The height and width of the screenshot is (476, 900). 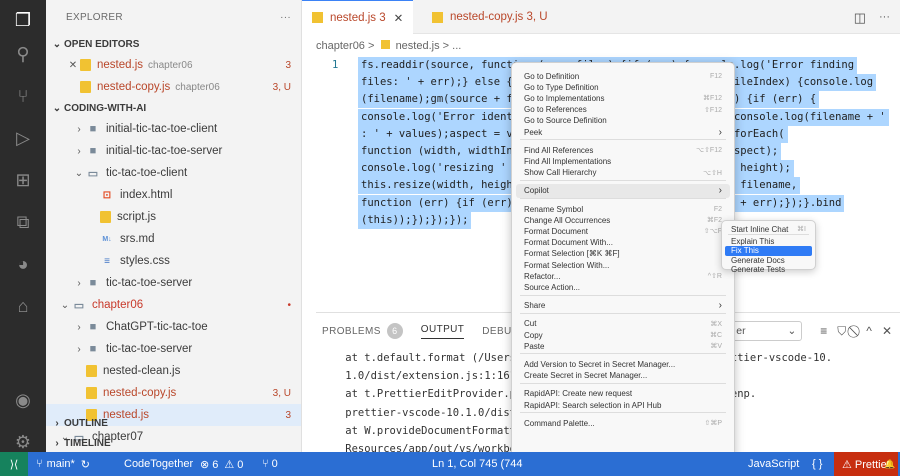 I want to click on menu-item-label: Change All Occurrences, so click(x=567, y=220).